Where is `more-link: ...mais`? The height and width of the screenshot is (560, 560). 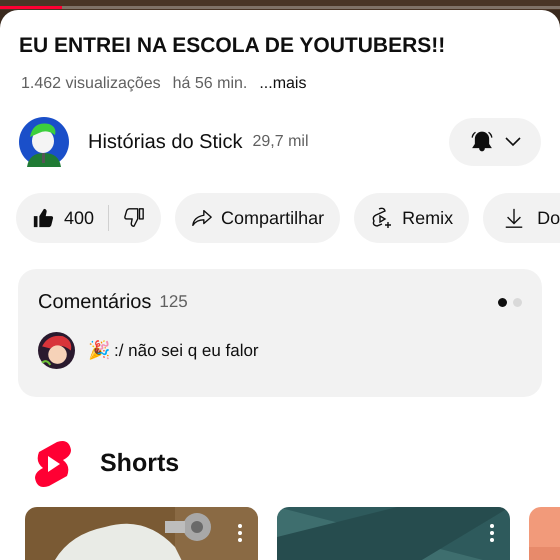 more-link: ...mais is located at coordinates (282, 84).